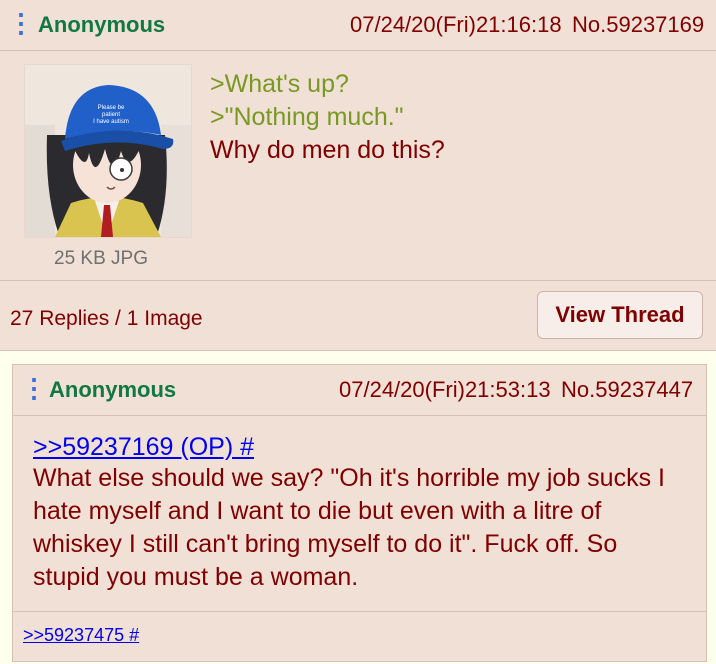 This screenshot has height=664, width=716. What do you see at coordinates (143, 447) in the screenshot?
I see `quote-link: >>59237169 (OP) #` at bounding box center [143, 447].